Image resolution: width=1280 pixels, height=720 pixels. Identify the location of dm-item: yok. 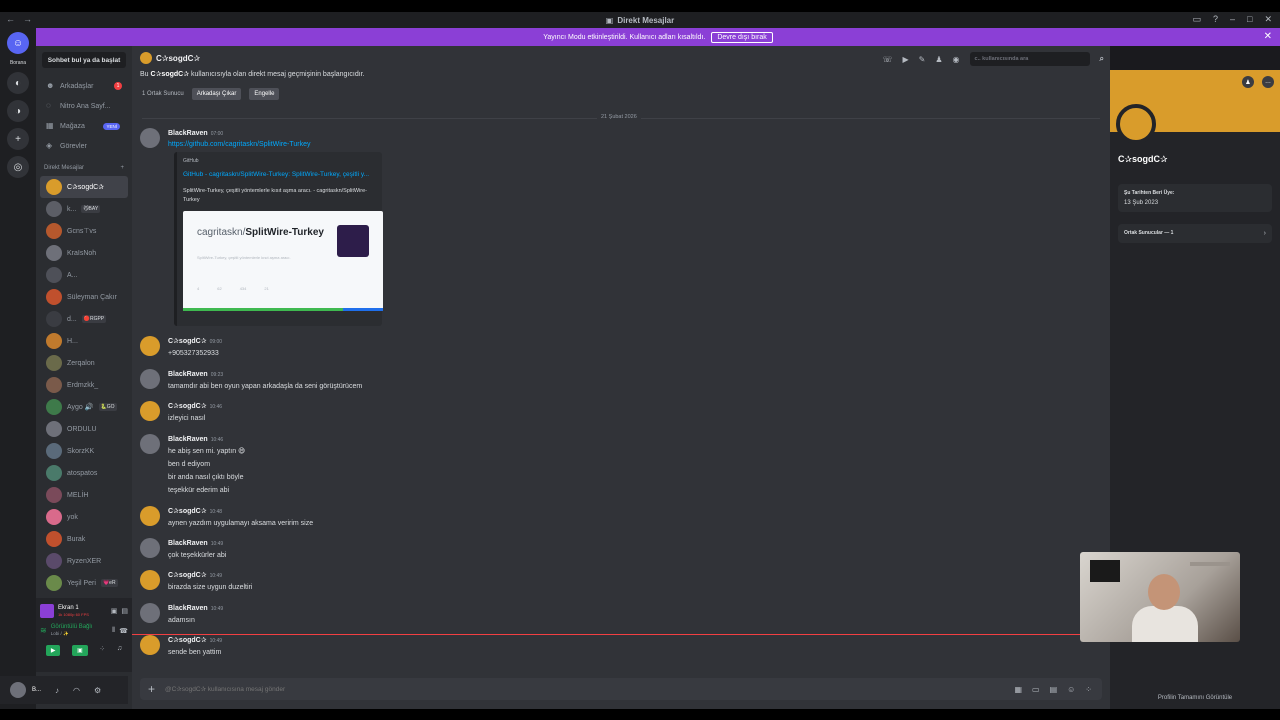
(84, 517).